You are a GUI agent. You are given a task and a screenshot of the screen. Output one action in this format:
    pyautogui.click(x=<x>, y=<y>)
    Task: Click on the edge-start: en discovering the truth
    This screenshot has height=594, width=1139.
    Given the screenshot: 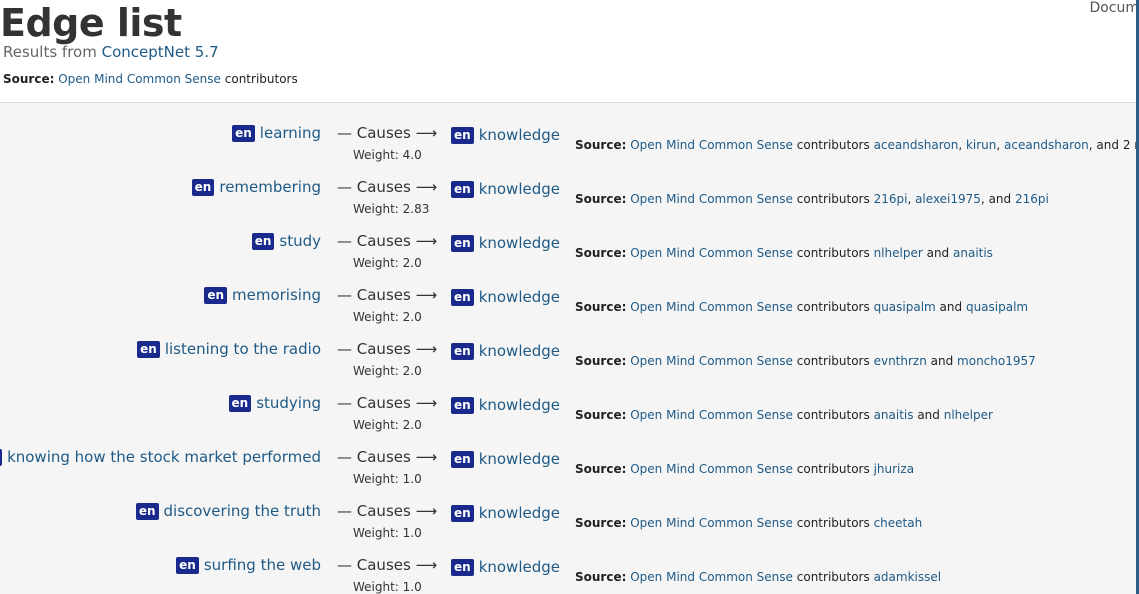 What is the action you would take?
    pyautogui.click(x=228, y=511)
    